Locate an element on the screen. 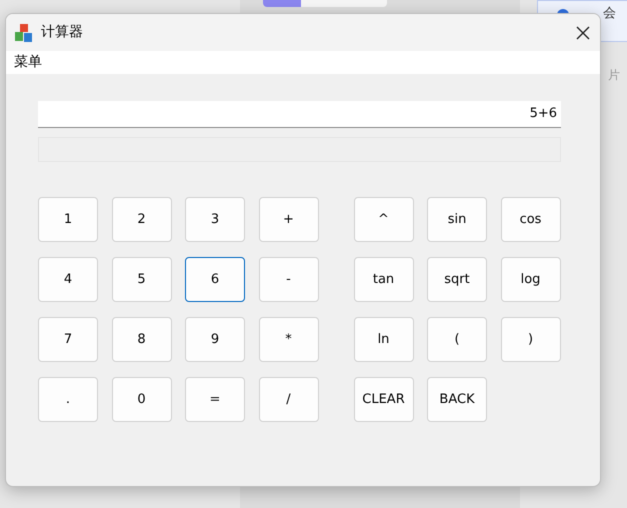  keypad-key: cos is located at coordinates (530, 219).